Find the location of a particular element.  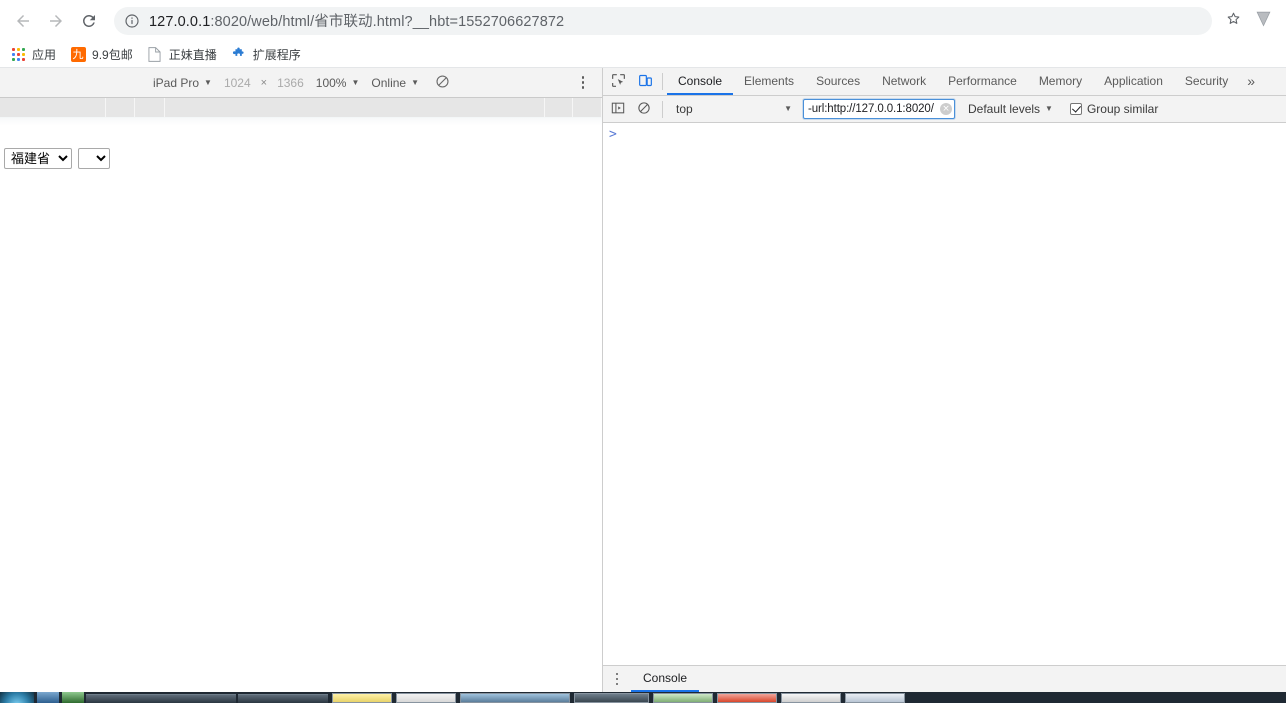

tab-console: Console is located at coordinates (700, 81).